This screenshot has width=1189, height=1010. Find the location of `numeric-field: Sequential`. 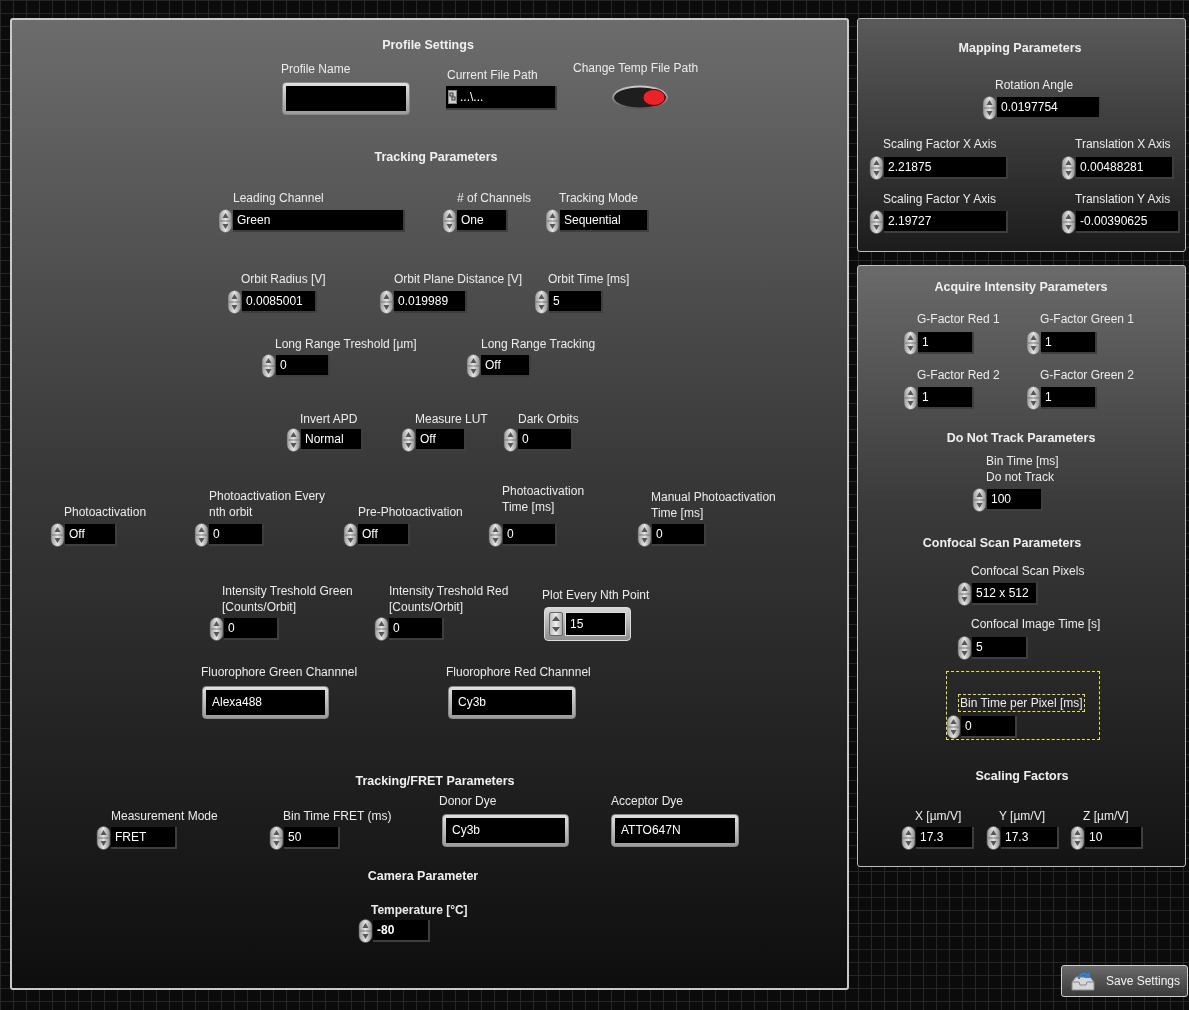

numeric-field: Sequential is located at coordinates (604, 221).